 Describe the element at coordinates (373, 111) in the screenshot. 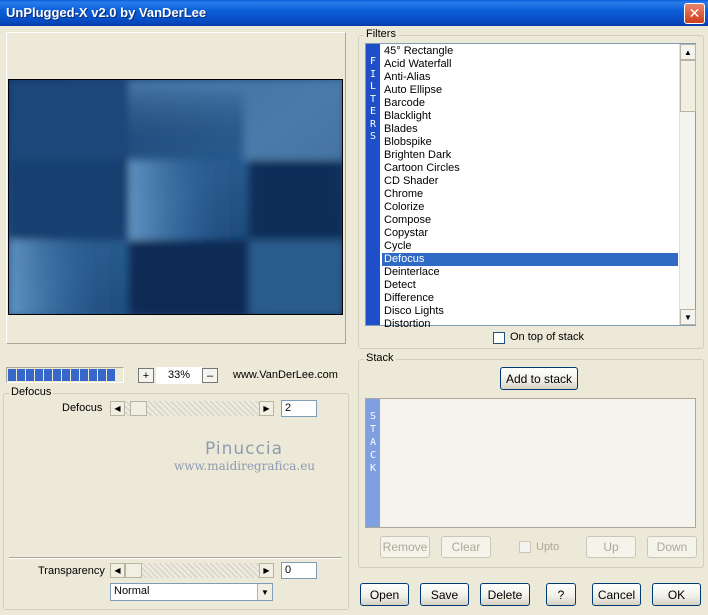

I see `strip-letter: E` at that location.